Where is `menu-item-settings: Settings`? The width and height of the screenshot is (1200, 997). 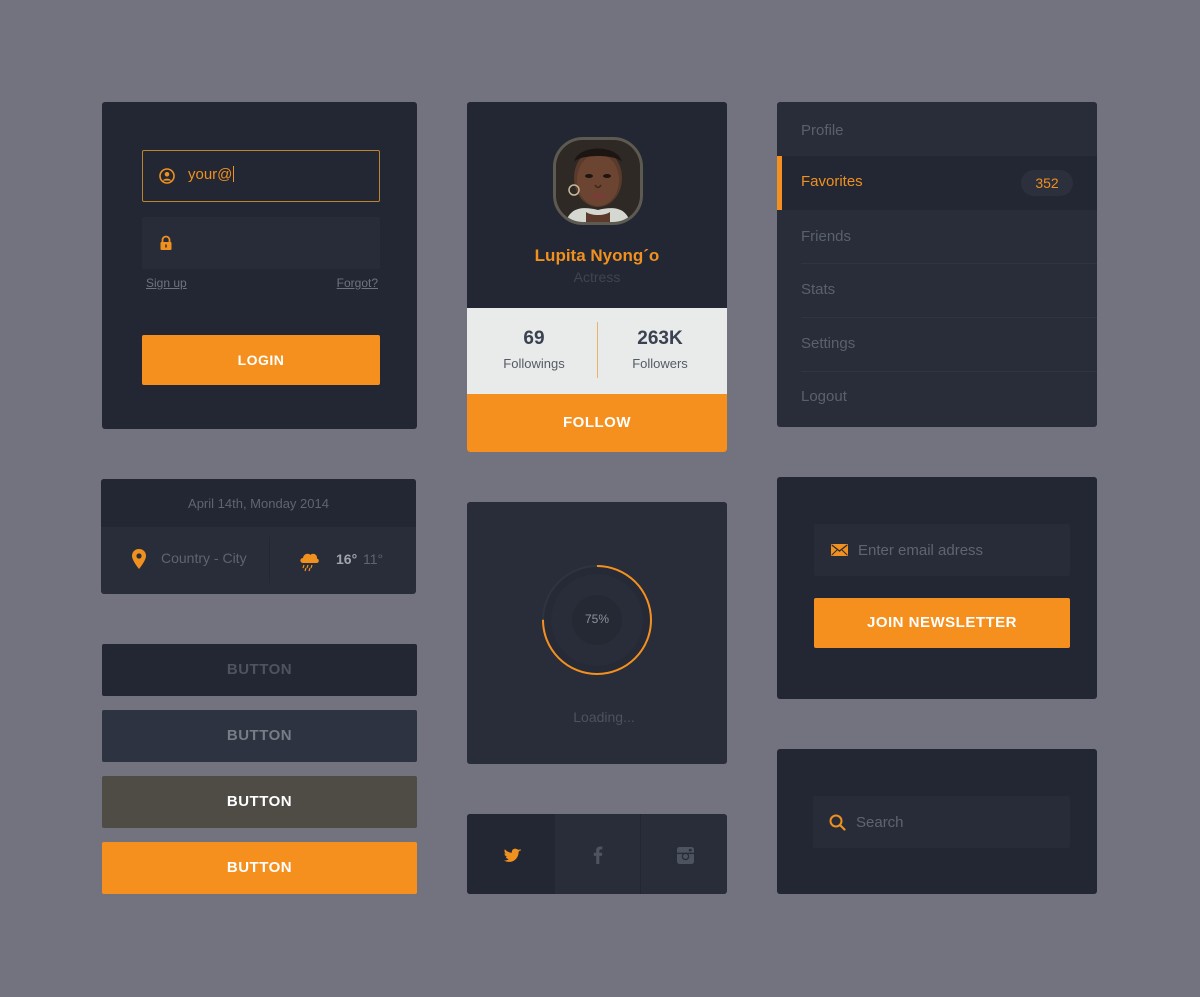 menu-item-settings: Settings is located at coordinates (937, 345).